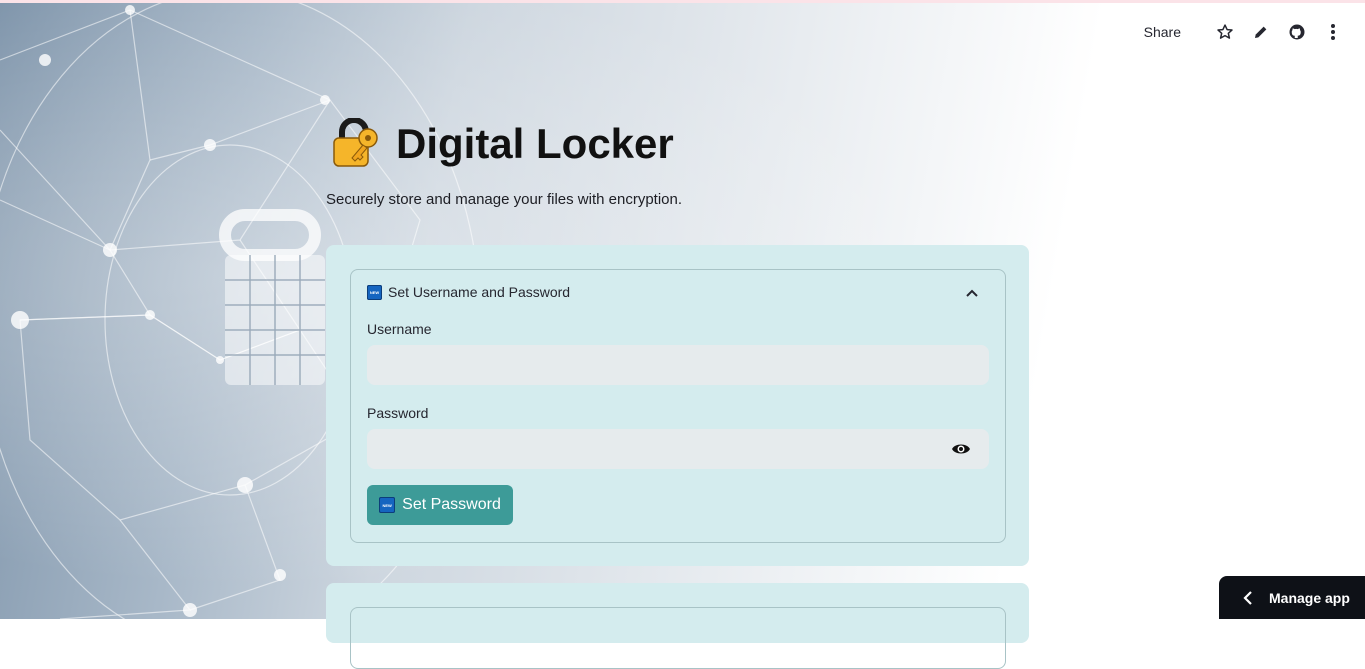 The height and width of the screenshot is (669, 1365). What do you see at coordinates (398, 413) in the screenshot?
I see `password-label: Password` at bounding box center [398, 413].